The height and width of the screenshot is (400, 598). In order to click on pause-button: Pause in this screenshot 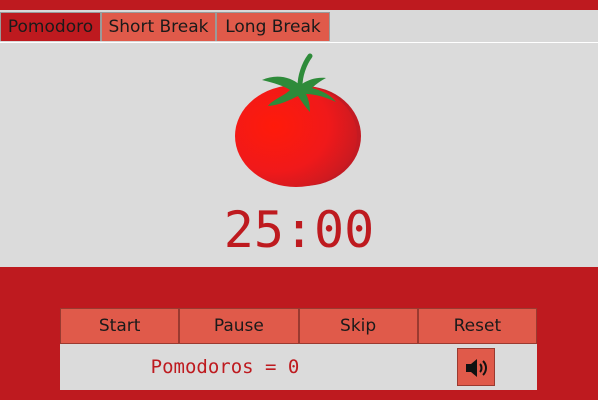, I will do `click(239, 326)`.